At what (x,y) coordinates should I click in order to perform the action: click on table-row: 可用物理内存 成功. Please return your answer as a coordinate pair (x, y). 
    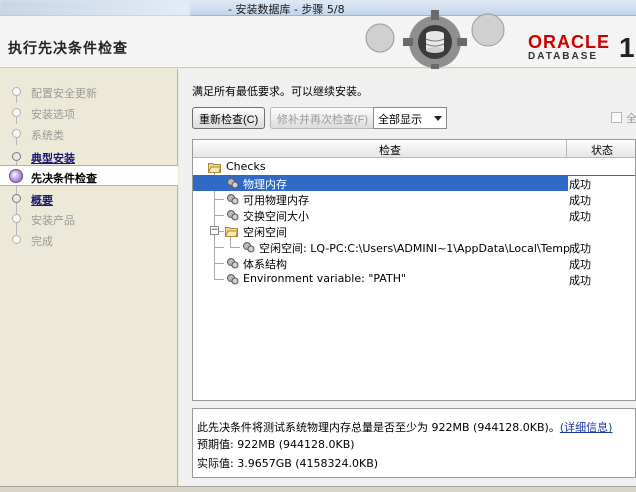
    Looking at the image, I should click on (414, 199).